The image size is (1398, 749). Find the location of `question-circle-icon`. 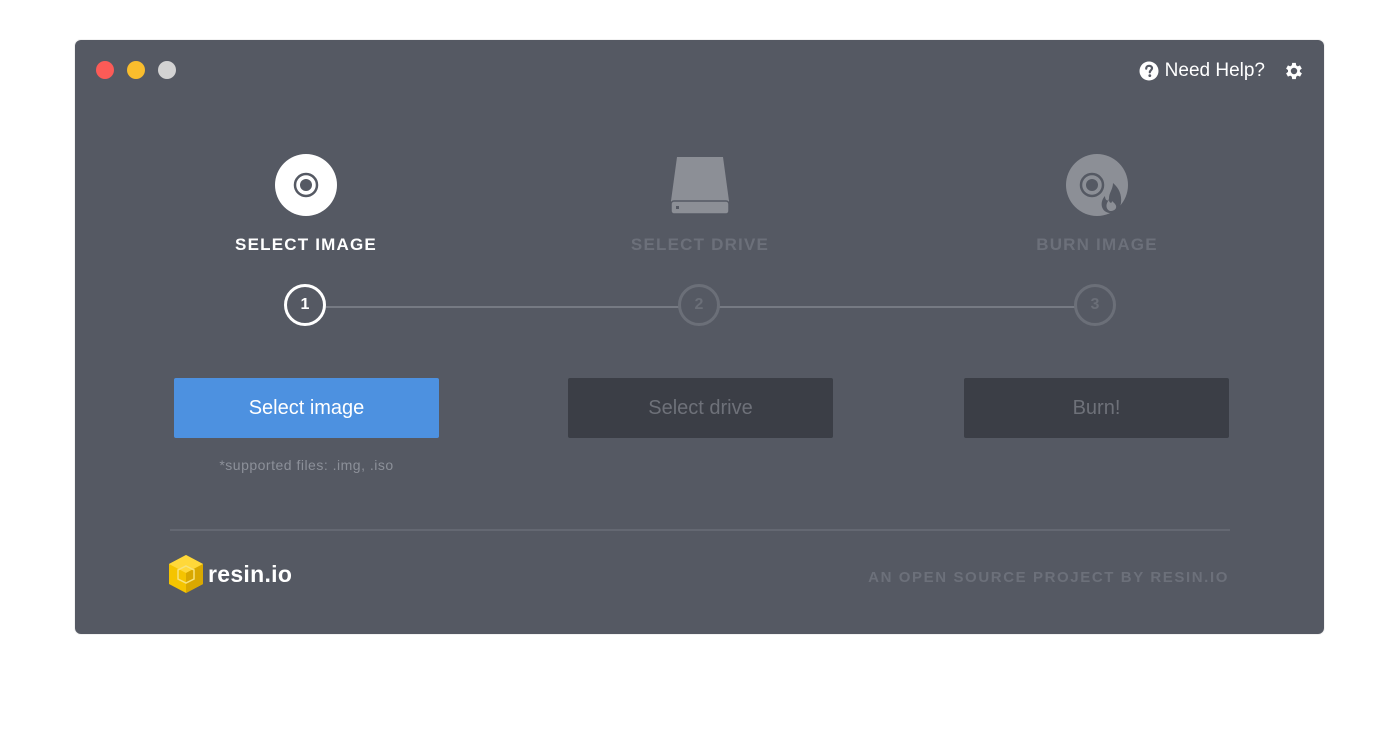

question-circle-icon is located at coordinates (1149, 71).